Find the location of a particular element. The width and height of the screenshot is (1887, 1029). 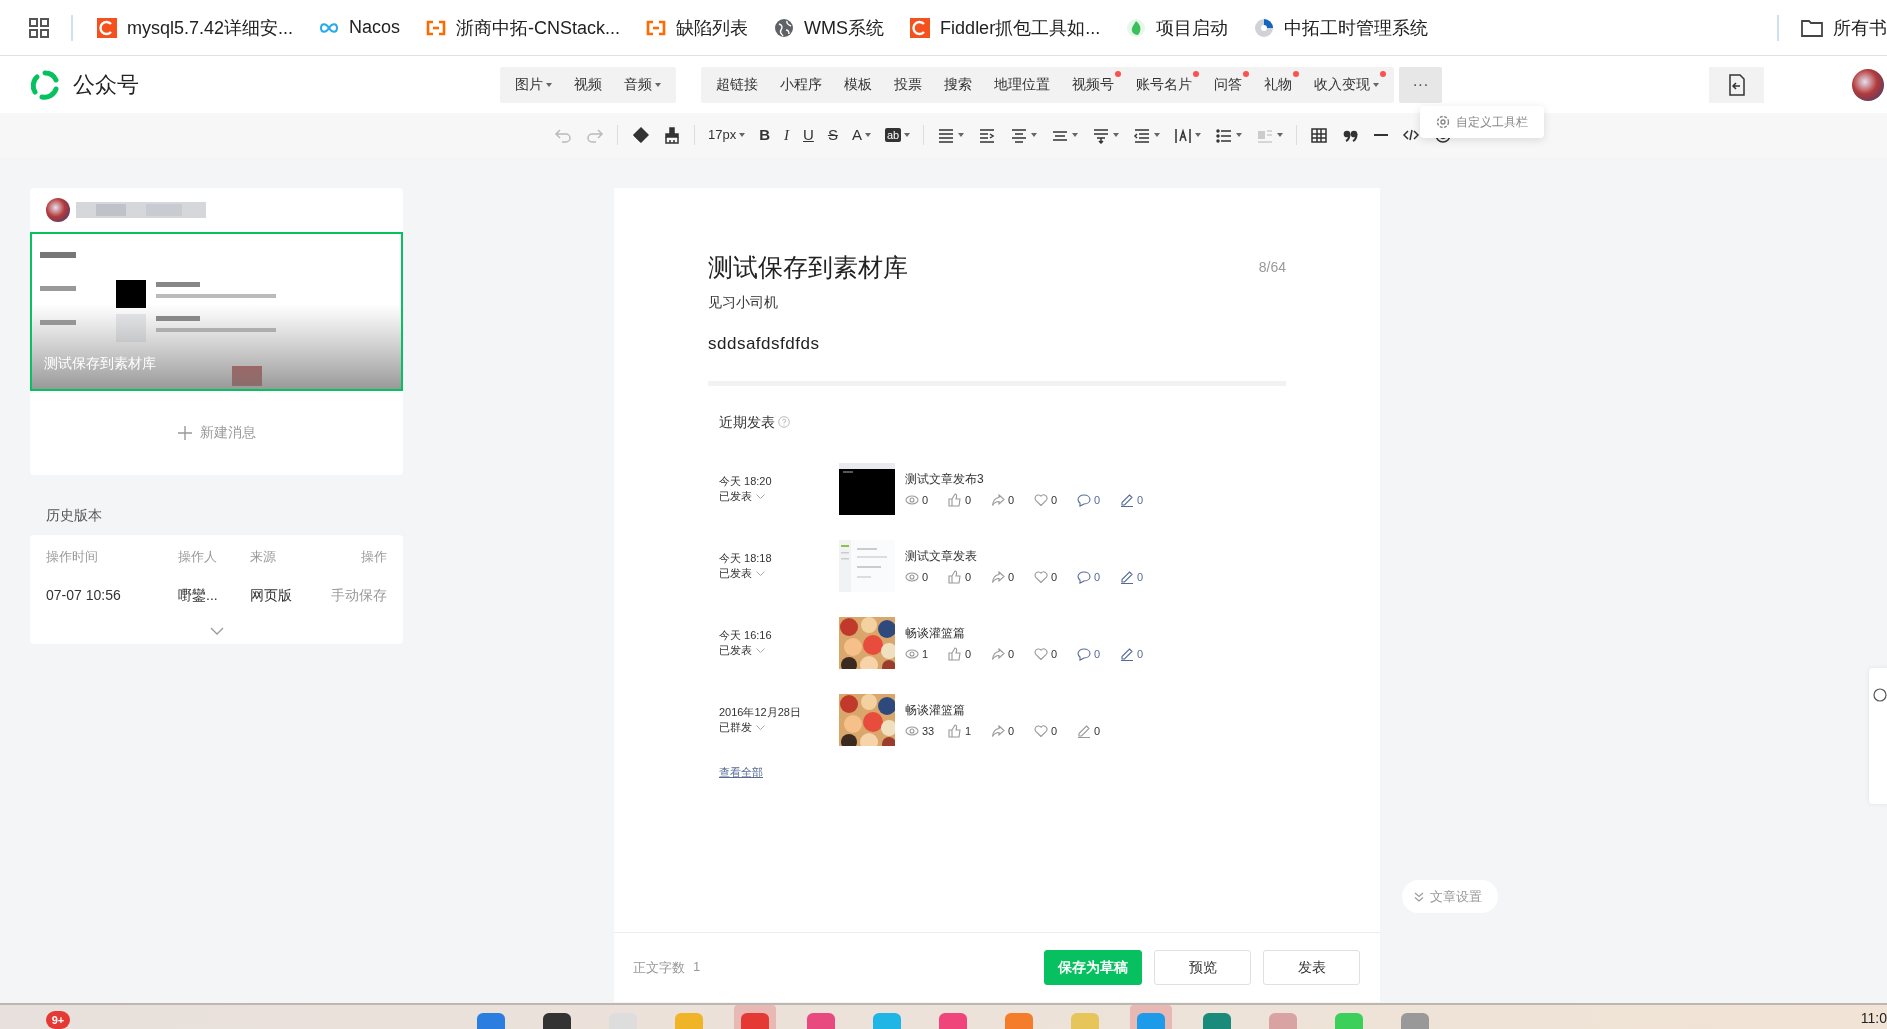

document-icon is located at coordinates (1736, 84).